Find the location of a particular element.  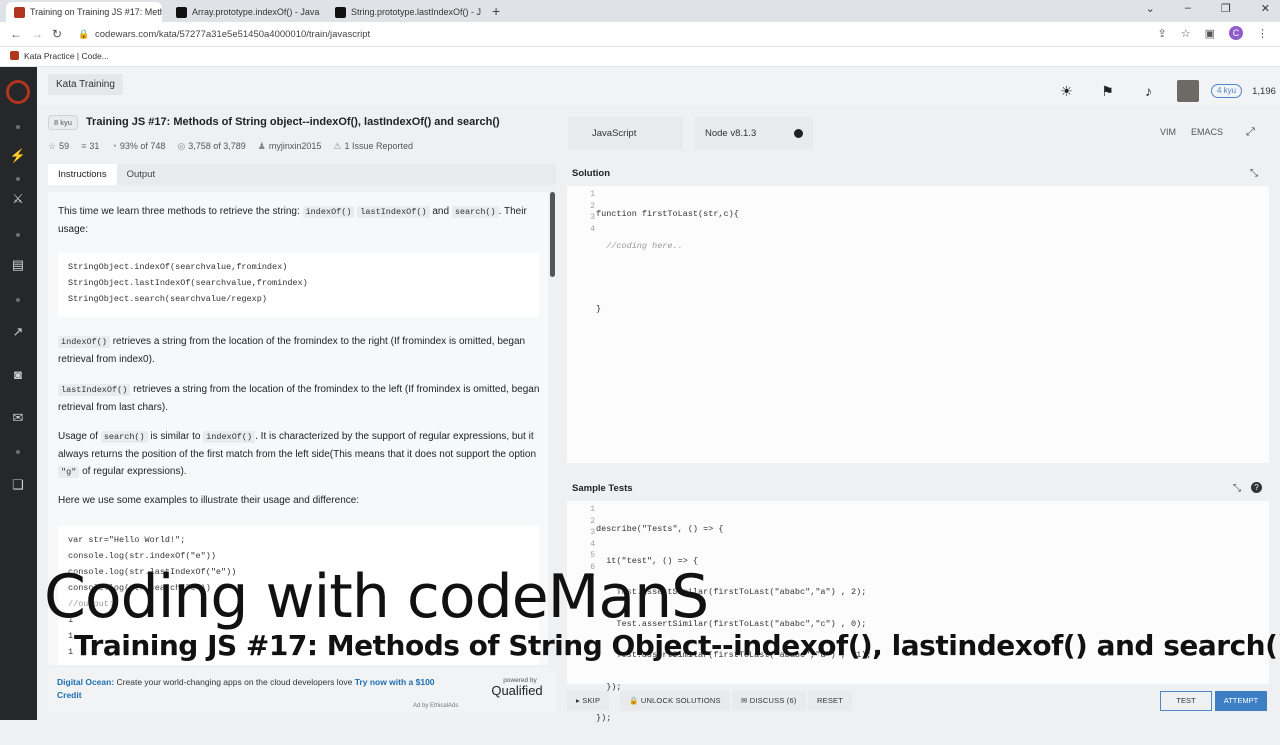

stars-count: 59 is located at coordinates (64, 146).